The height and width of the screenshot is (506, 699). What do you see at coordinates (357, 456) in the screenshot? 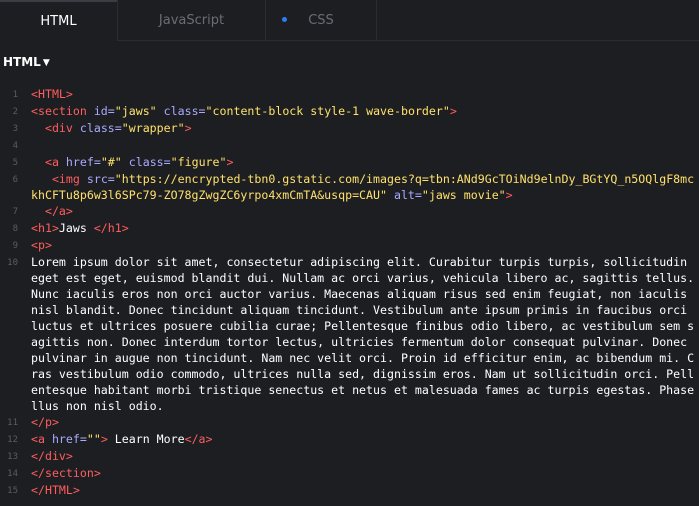
I see `code-text: </div>` at bounding box center [357, 456].